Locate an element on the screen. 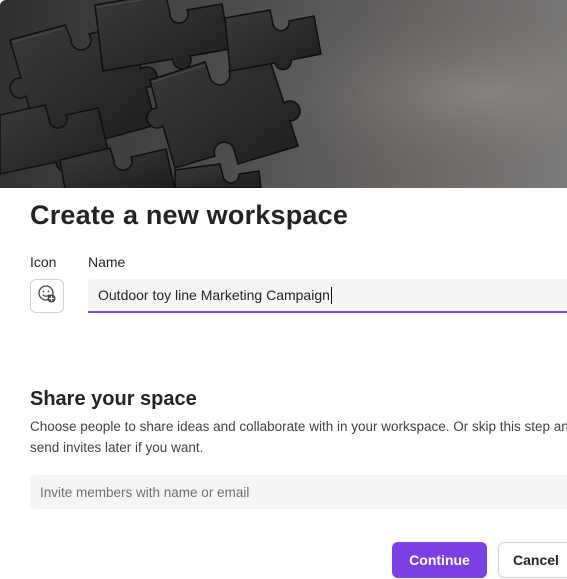 The width and height of the screenshot is (567, 579). continue-button: Continue is located at coordinates (439, 560).